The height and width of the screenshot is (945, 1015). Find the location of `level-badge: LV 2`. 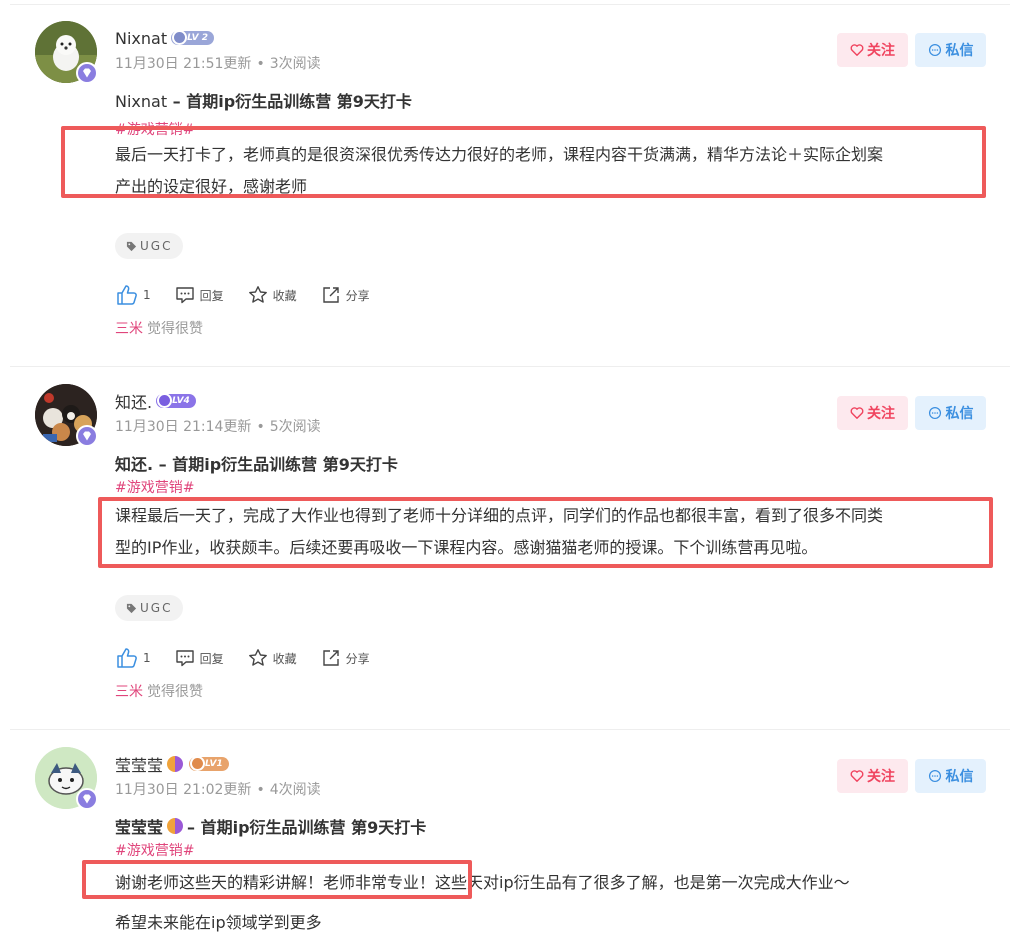

level-badge: LV 2 is located at coordinates (192, 37).